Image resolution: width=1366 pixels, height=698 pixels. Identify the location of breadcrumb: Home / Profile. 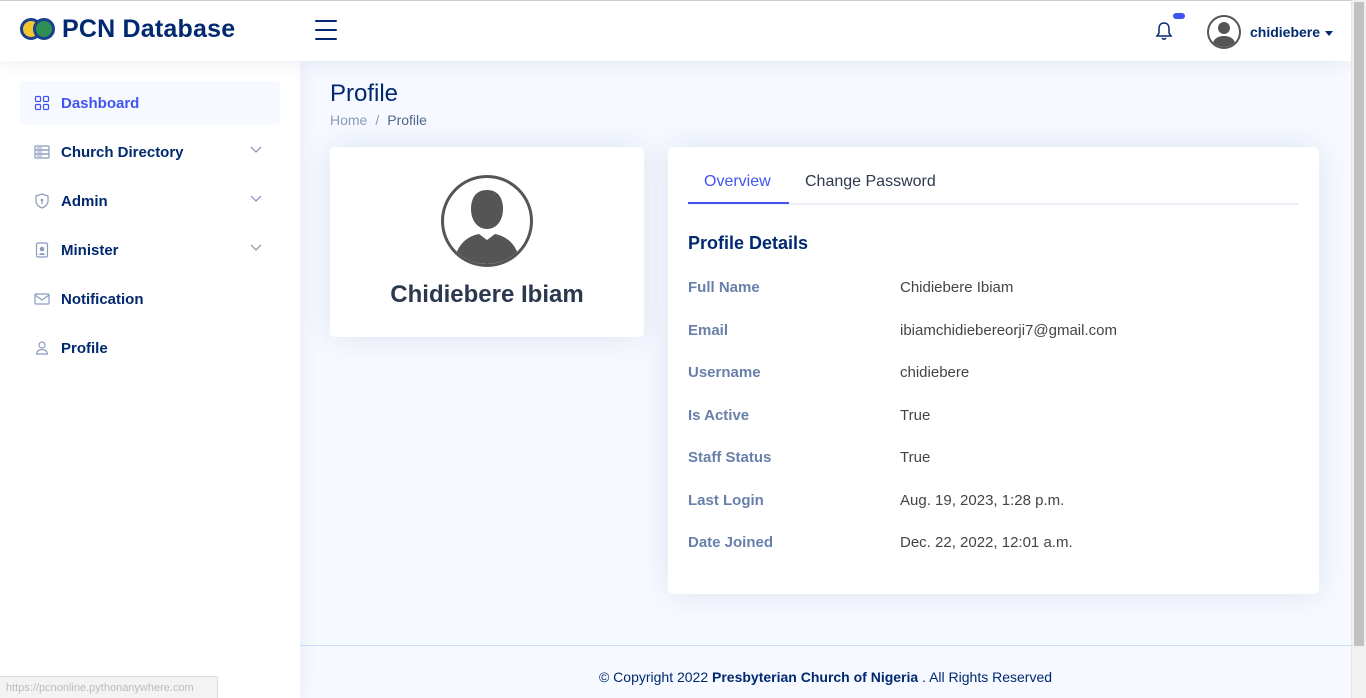
(378, 120).